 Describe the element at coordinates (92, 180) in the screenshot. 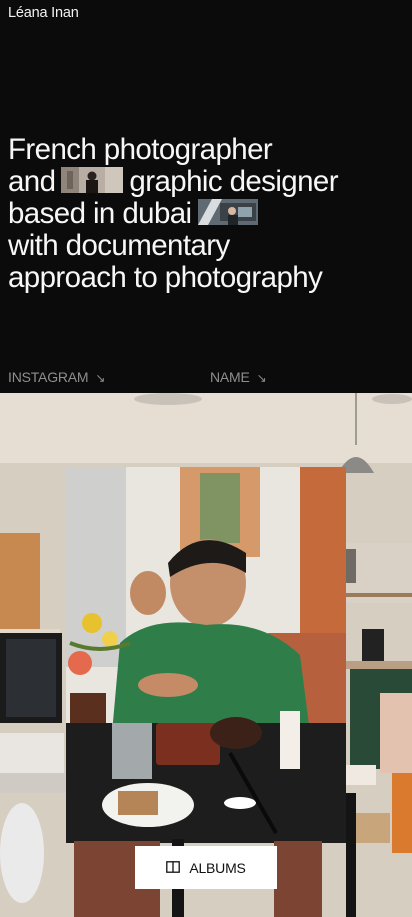

I see `portrait-thumbnail` at that location.